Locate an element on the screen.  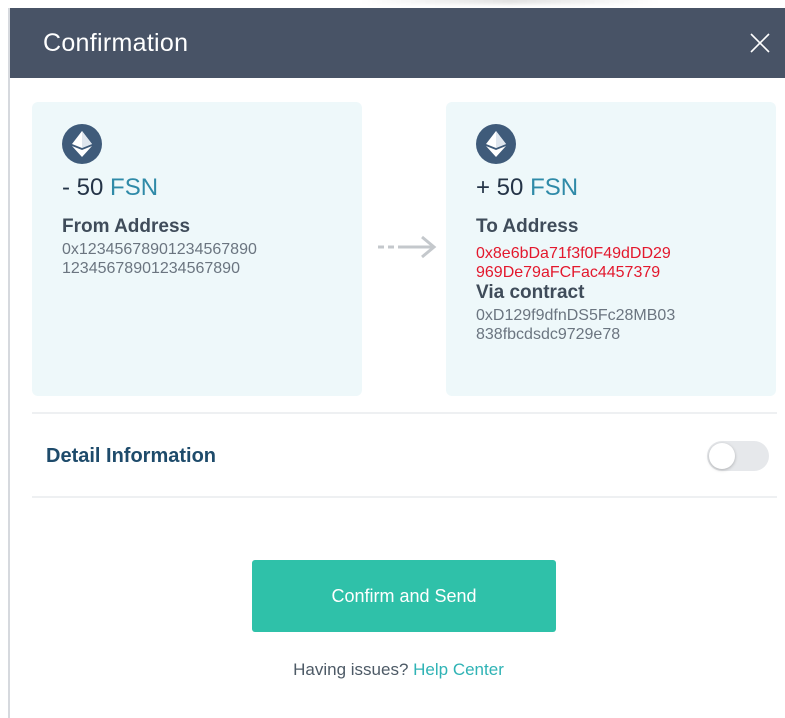
from-amount-value: - 50 is located at coordinates (83, 187).